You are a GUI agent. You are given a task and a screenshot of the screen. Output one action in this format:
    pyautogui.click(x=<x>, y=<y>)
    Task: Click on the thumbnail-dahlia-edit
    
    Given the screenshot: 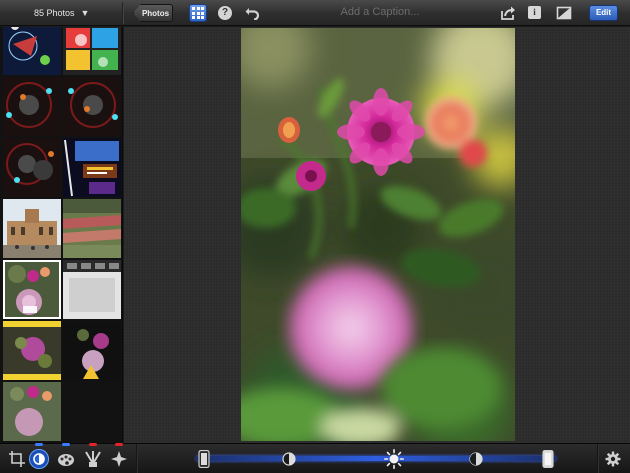 What is the action you would take?
    pyautogui.click(x=32, y=350)
    